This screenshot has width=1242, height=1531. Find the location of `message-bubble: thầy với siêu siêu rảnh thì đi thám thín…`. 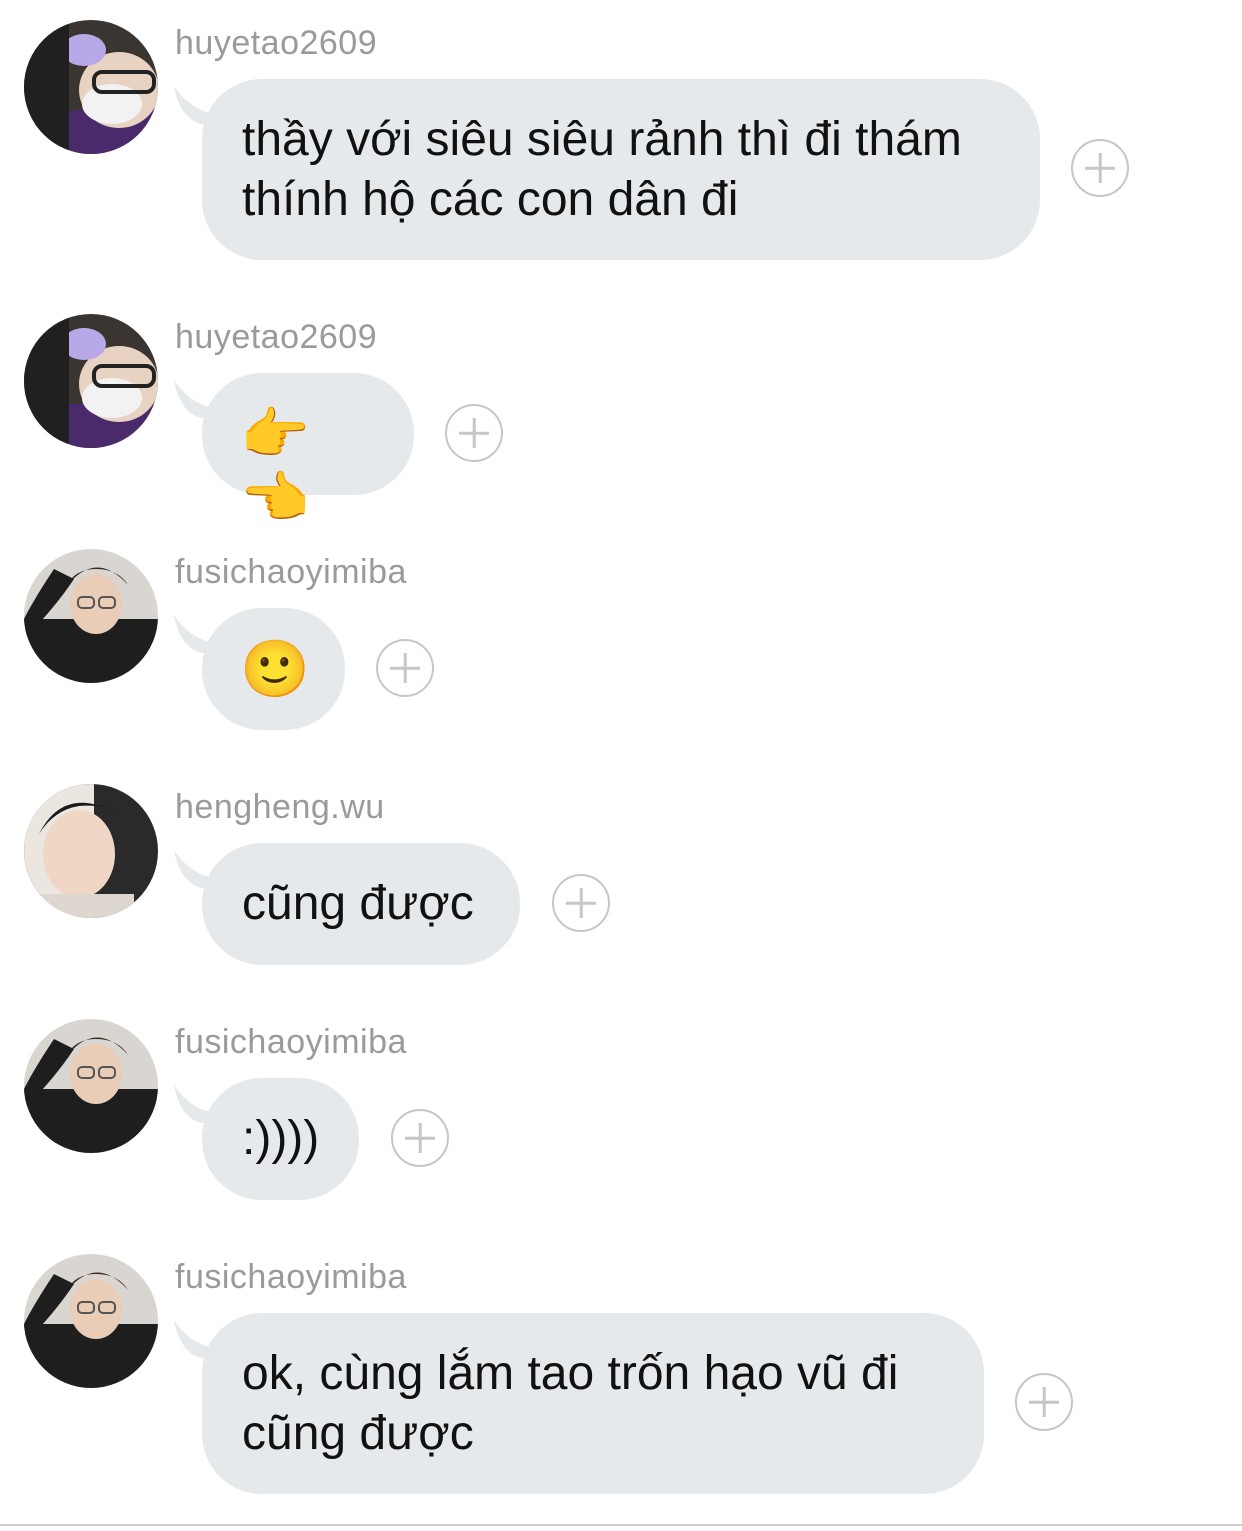

message-bubble: thầy với siêu siêu rảnh thì đi thám thín… is located at coordinates (621, 169).